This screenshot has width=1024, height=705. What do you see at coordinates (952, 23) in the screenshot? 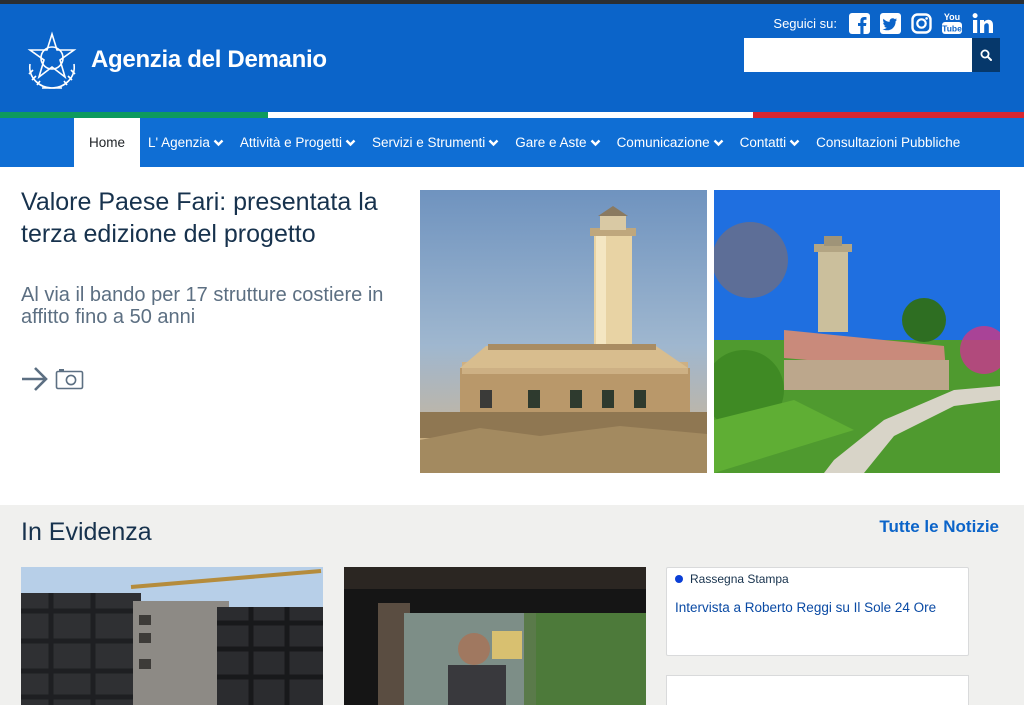
I see `youtube-icon: You Tube` at bounding box center [952, 23].